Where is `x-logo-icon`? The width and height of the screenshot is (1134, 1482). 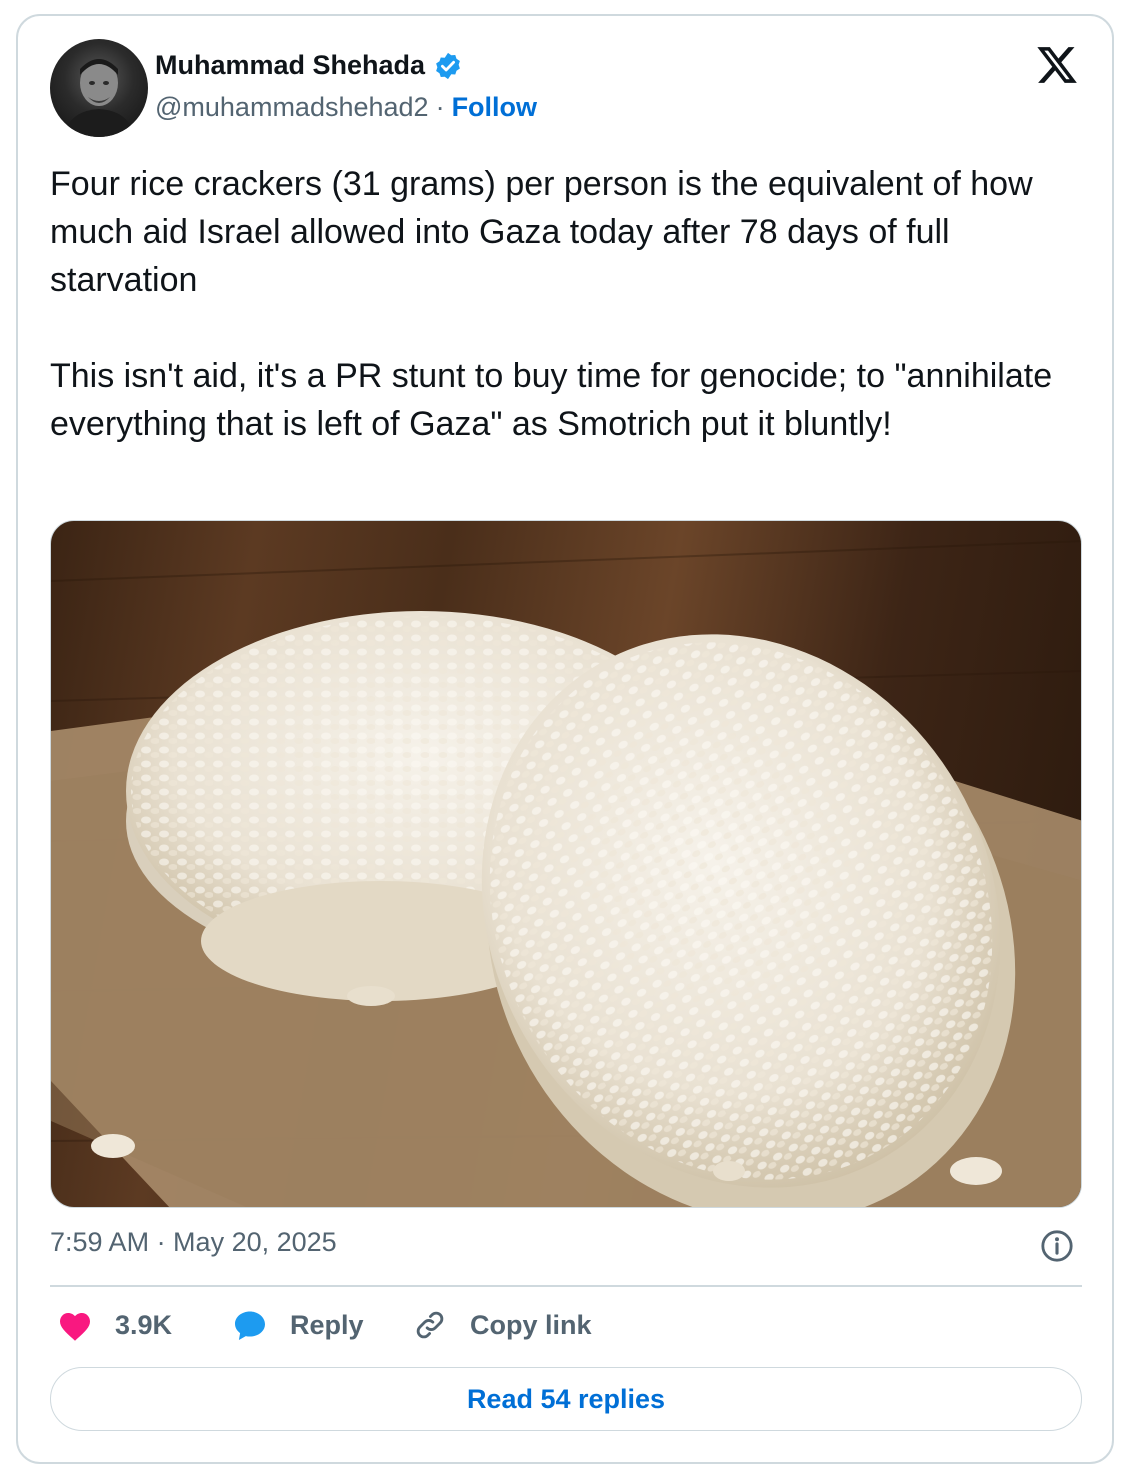
x-logo-icon is located at coordinates (1057, 65).